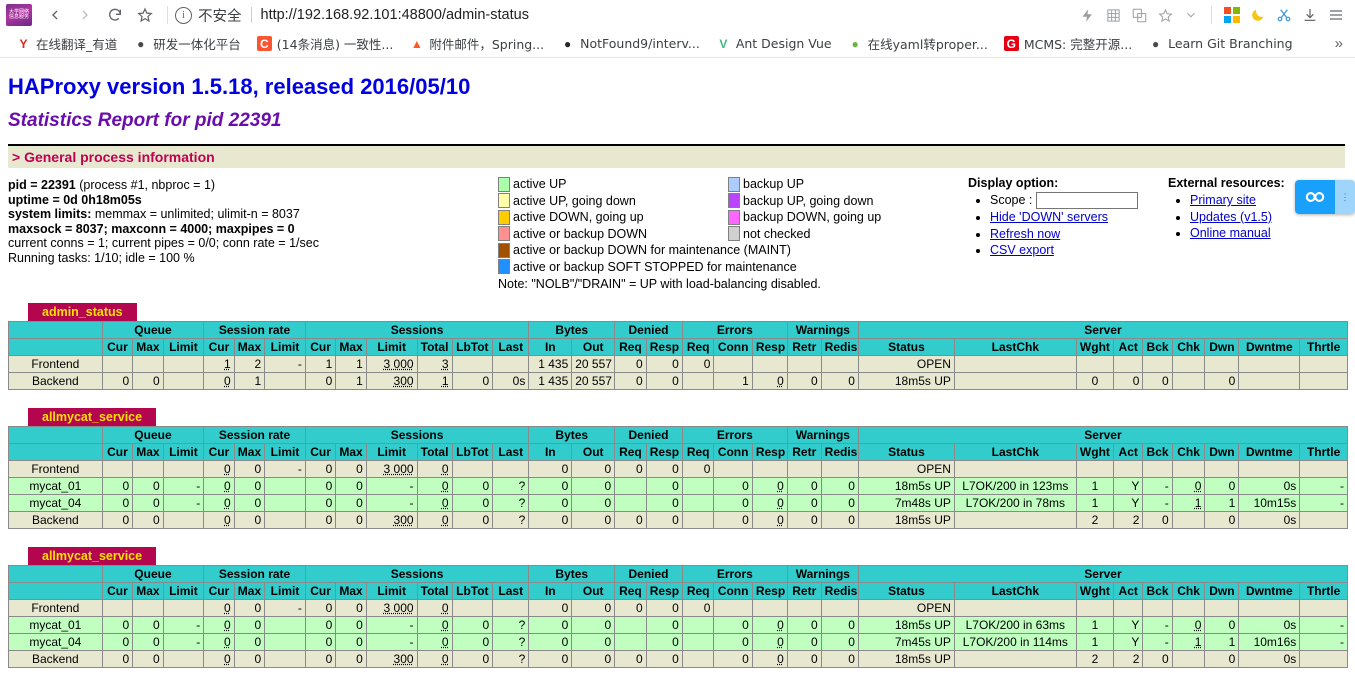 This screenshot has height=682, width=1355. Describe the element at coordinates (145, 15) in the screenshot. I see `bookmark-star-icon` at that location.